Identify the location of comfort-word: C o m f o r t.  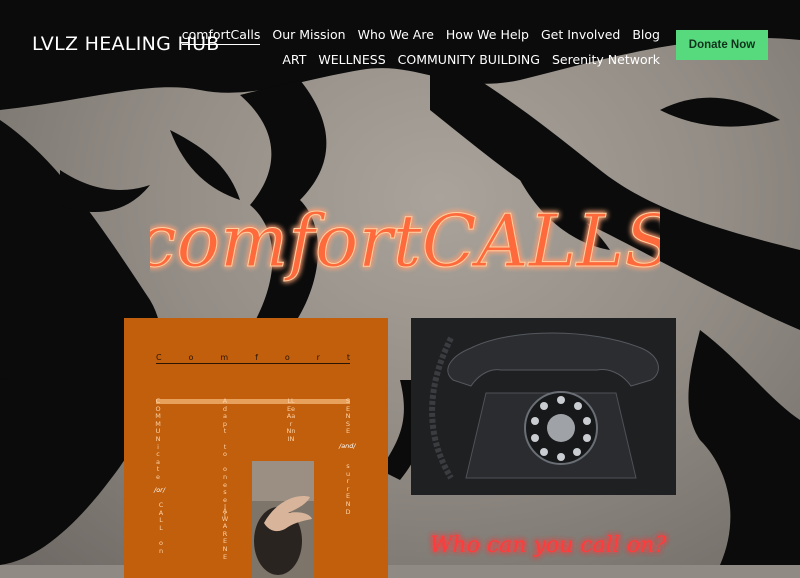
(253, 358).